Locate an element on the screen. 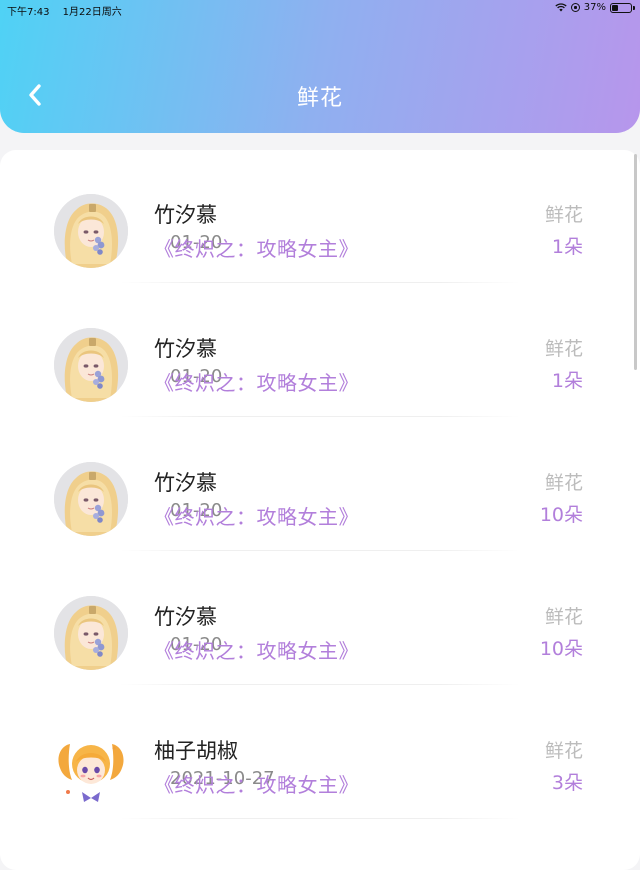 The width and height of the screenshot is (640, 870). wifi-icon is located at coordinates (561, 7).